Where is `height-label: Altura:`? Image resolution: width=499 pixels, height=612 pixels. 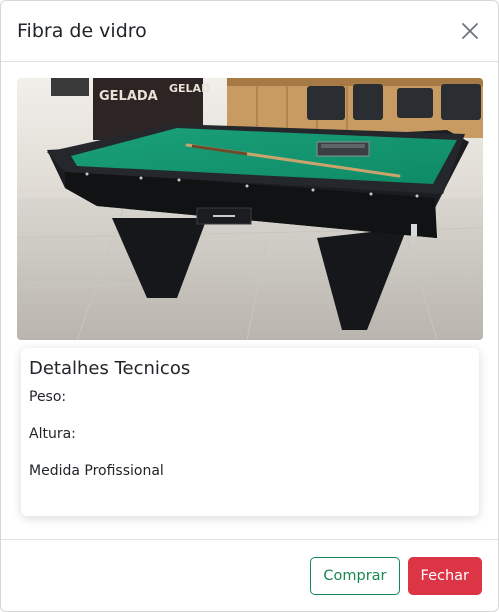 height-label: Altura: is located at coordinates (52, 434).